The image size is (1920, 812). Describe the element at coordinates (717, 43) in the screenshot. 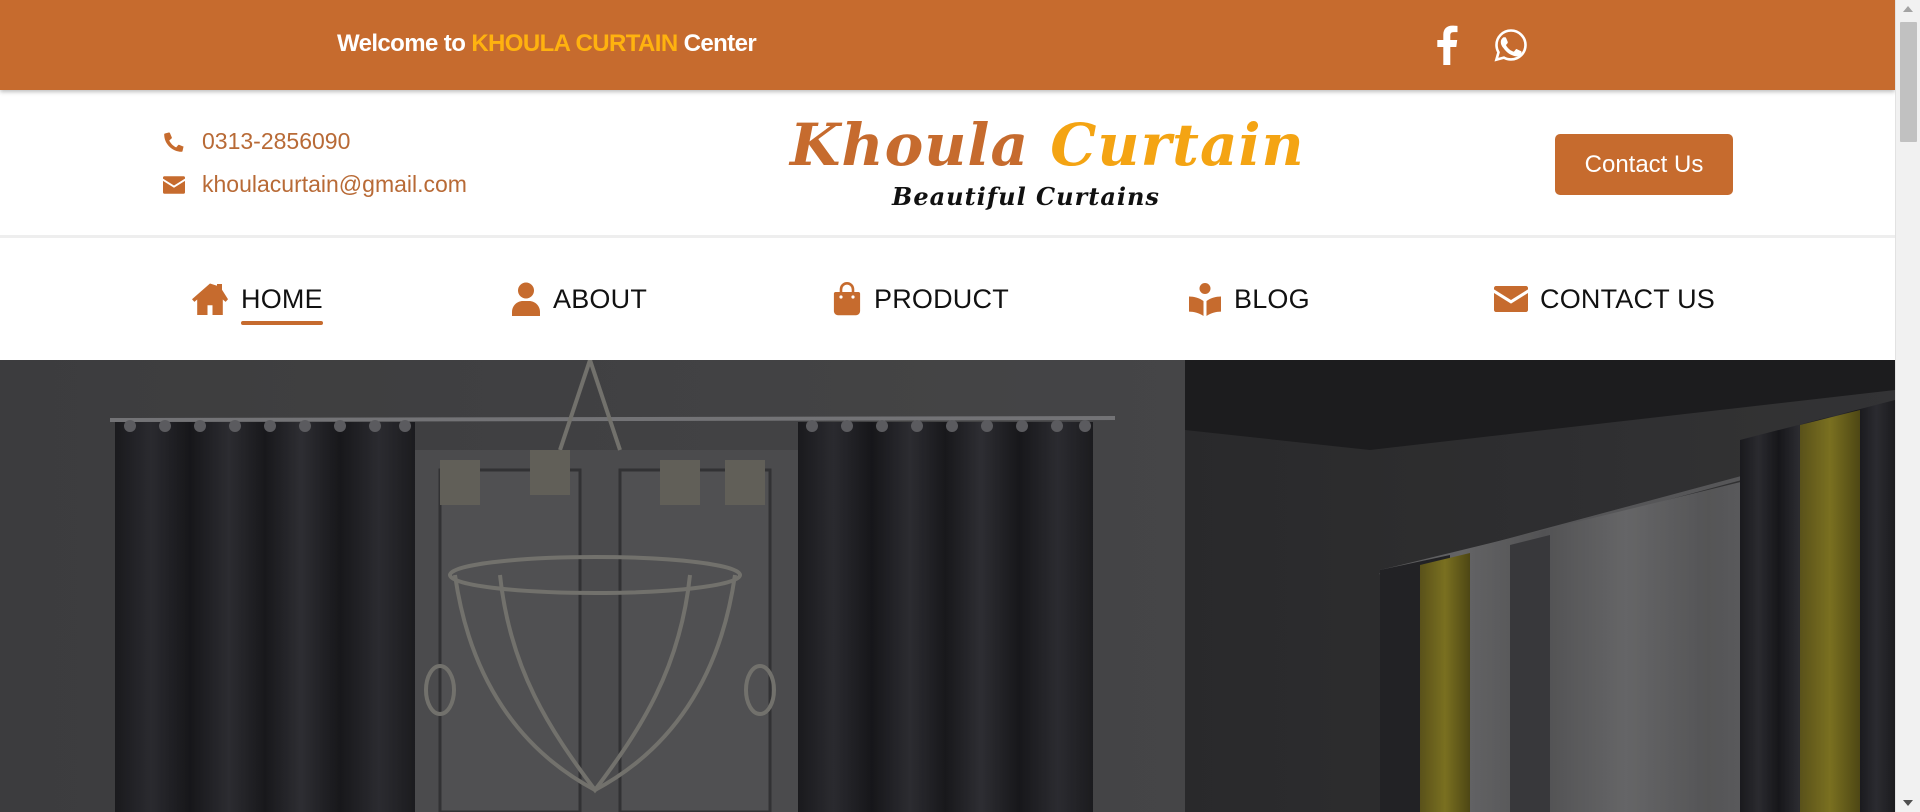

I see `welcome-suffix: Center` at that location.